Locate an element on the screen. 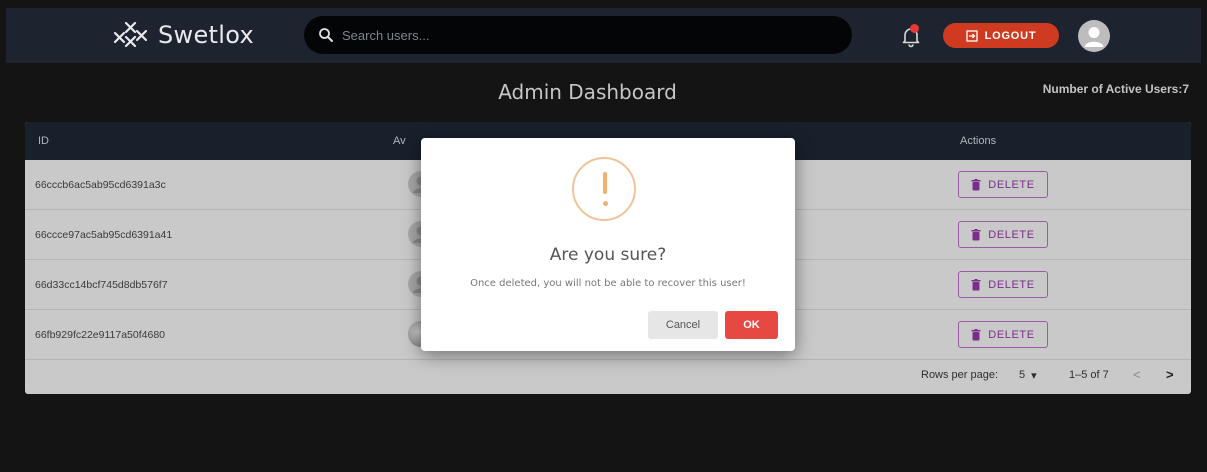  user-id-cell: 66ccce97ac5ab95cd6391a41 is located at coordinates (104, 235).